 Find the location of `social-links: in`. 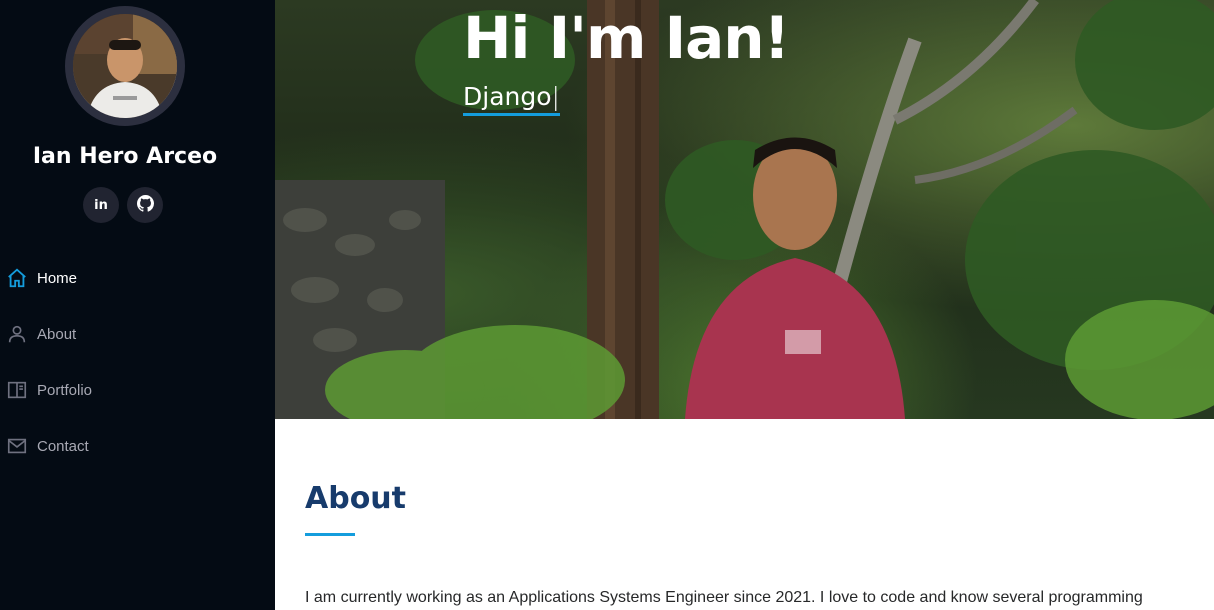

social-links: in is located at coordinates (123, 205).